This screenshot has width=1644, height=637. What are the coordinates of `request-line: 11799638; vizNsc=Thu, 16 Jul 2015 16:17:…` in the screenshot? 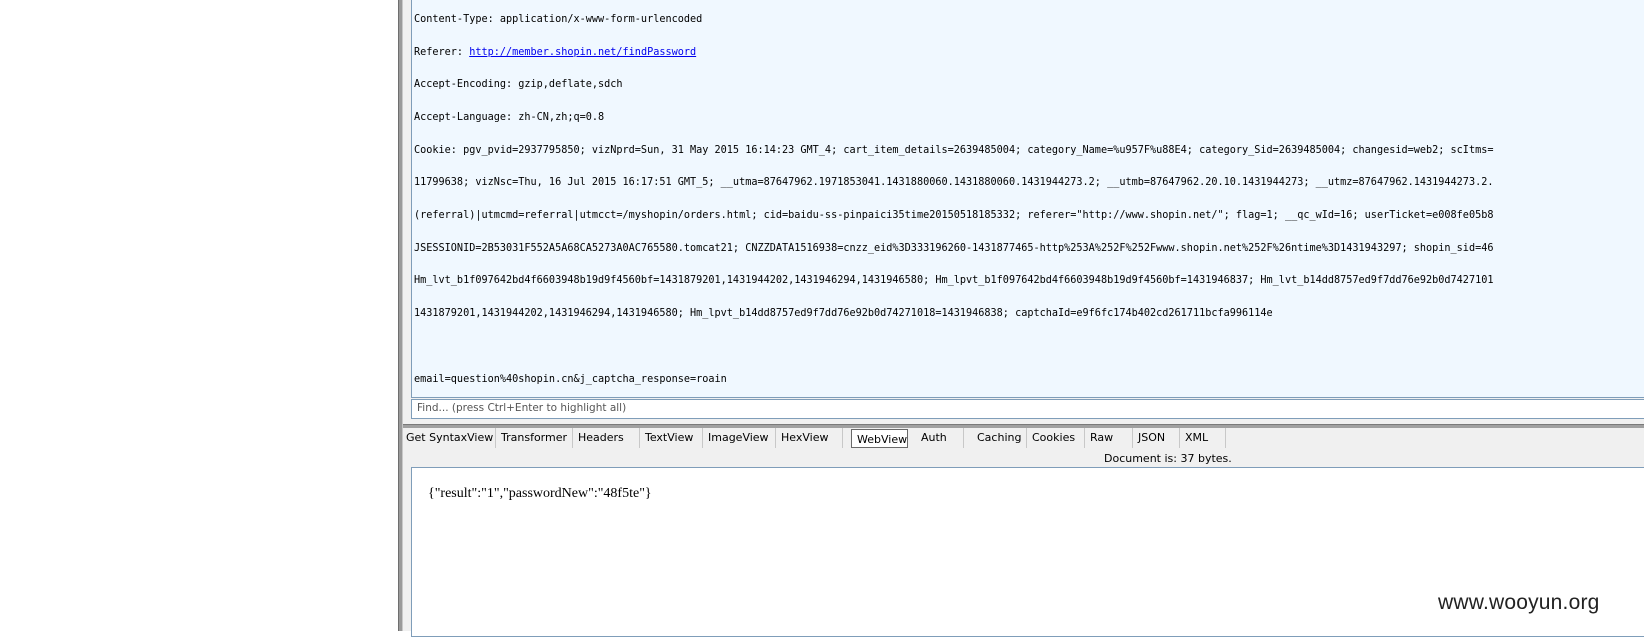 It's located at (954, 183).